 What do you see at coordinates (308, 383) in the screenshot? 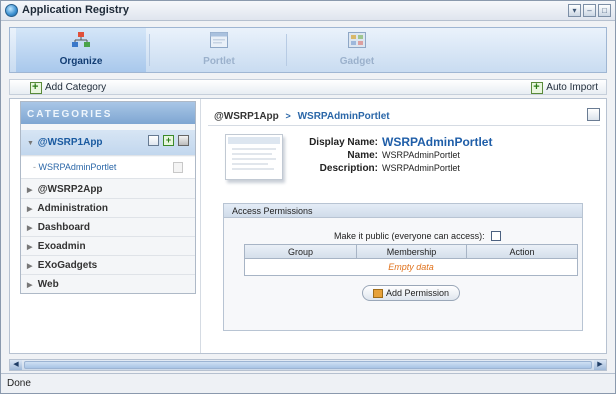
I see `status-bar: Done` at bounding box center [308, 383].